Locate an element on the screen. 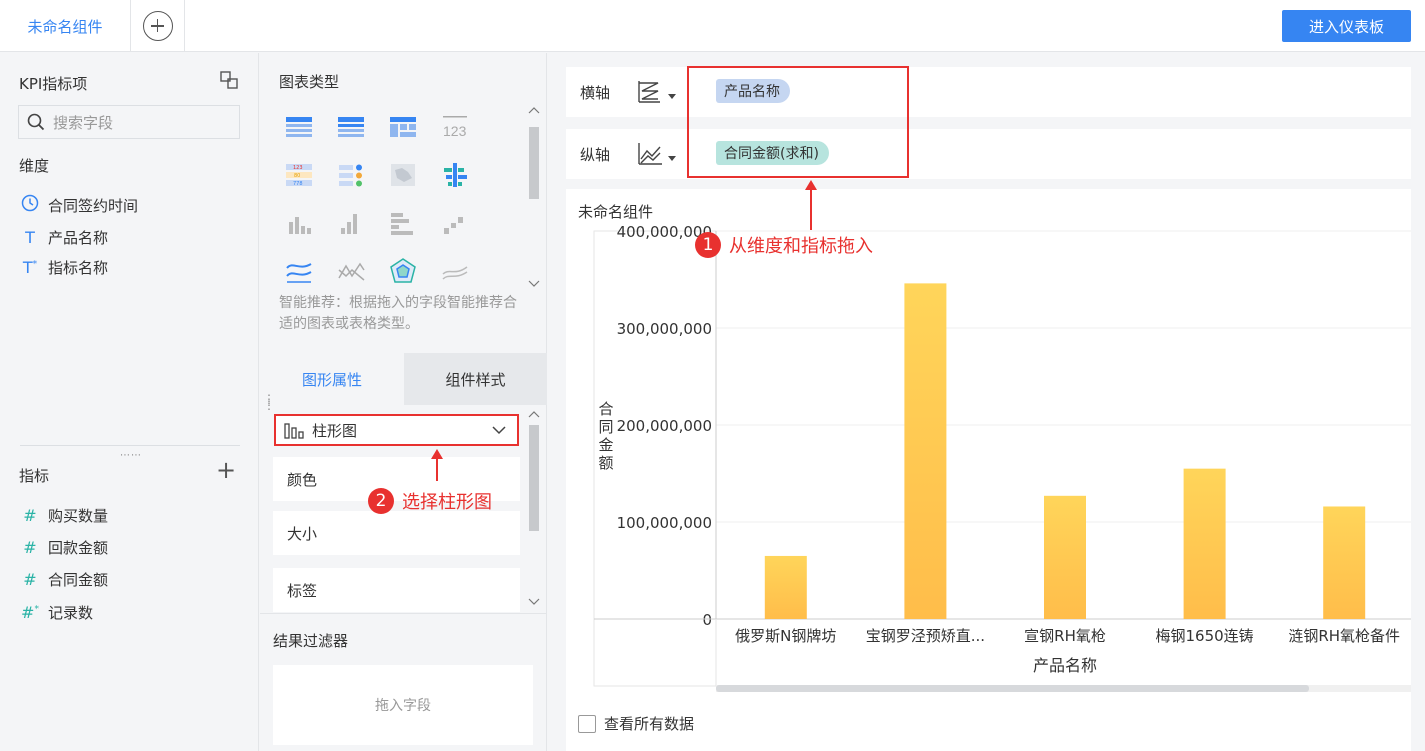 The height and width of the screenshot is (751, 1425). waterfall-icon is located at coordinates (455, 223).